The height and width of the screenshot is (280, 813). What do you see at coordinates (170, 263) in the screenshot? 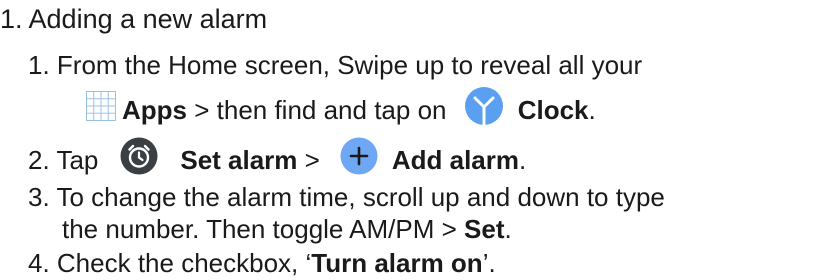
I see `step-4-prefix: 4. Check the checkbox, ‘` at bounding box center [170, 263].